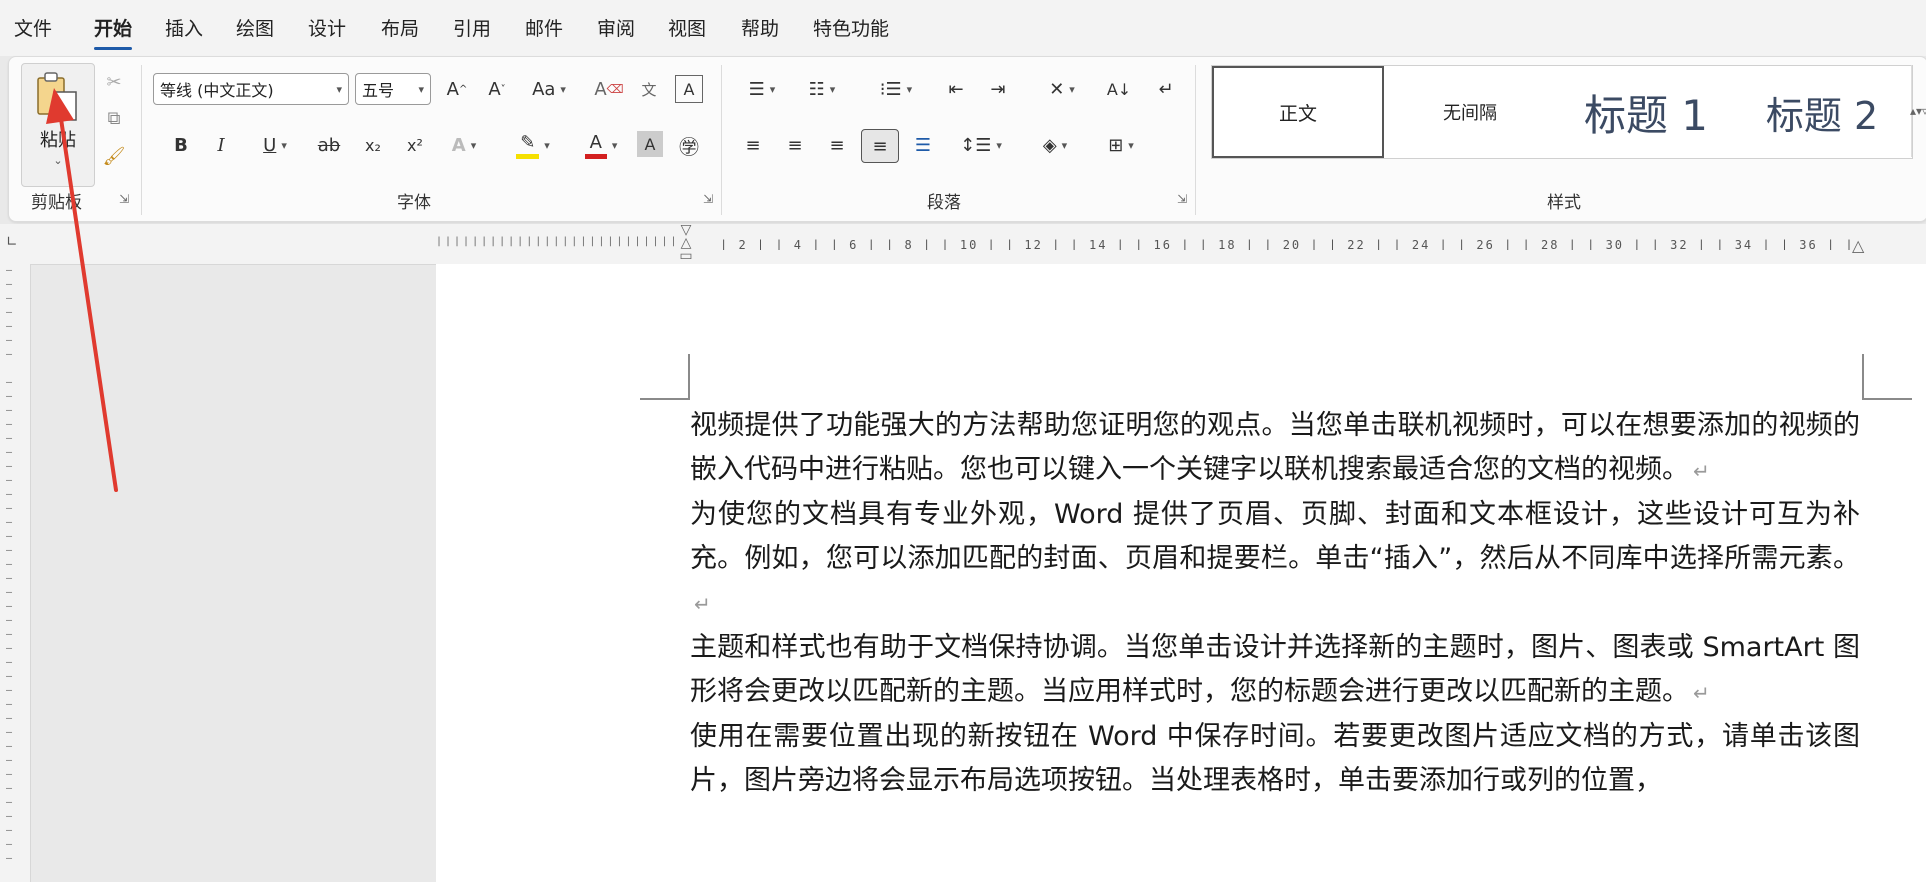 This screenshot has width=1926, height=882. What do you see at coordinates (1055, 145) in the screenshot?
I see `shading-button: ◈ ▾` at bounding box center [1055, 145].